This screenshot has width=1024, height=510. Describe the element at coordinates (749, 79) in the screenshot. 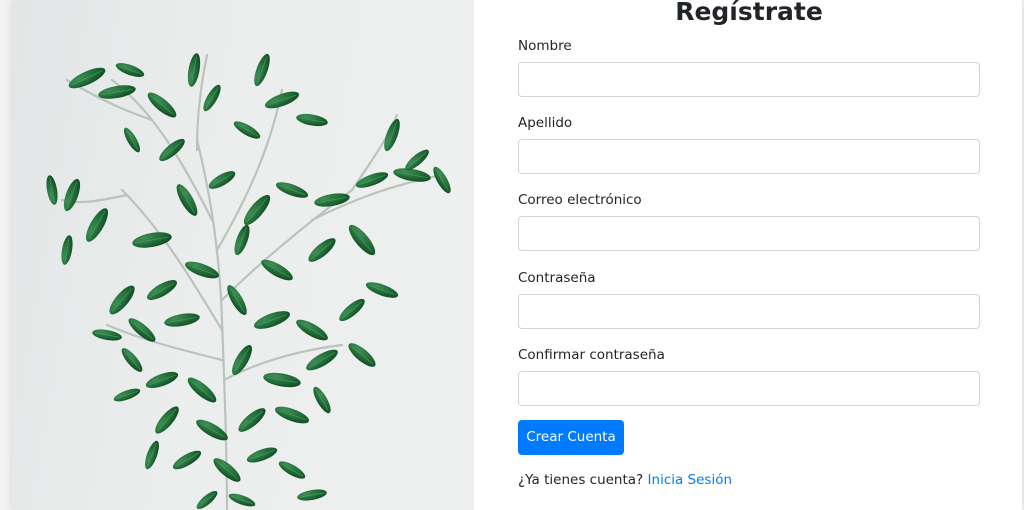

I see `first-name-input` at that location.